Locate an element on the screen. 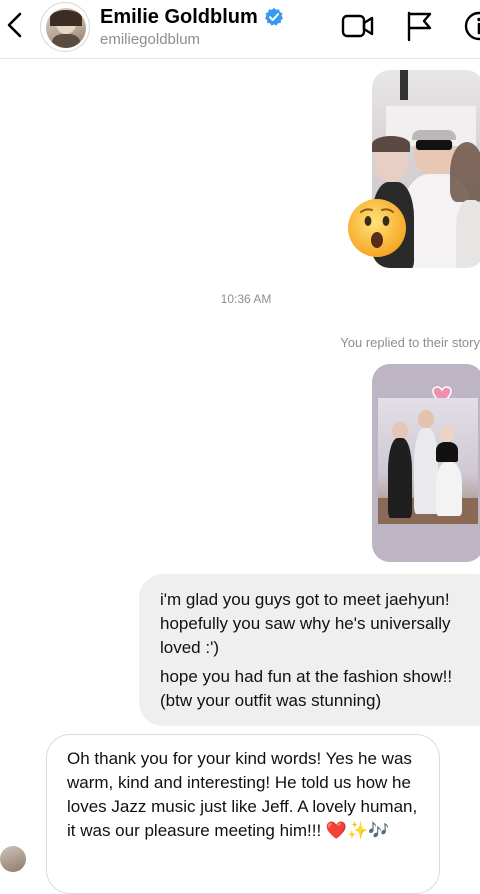  video-call-icon is located at coordinates (358, 26).